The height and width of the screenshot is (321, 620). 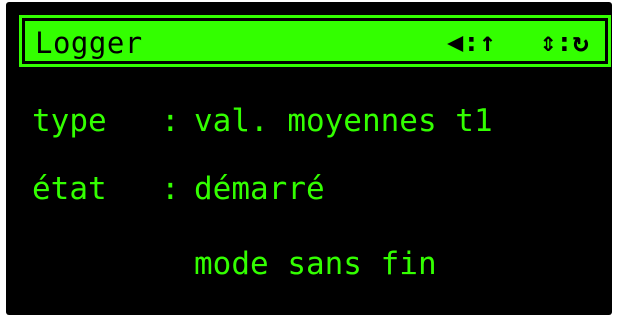 What do you see at coordinates (259, 189) in the screenshot?
I see `state-value: démarré` at bounding box center [259, 189].